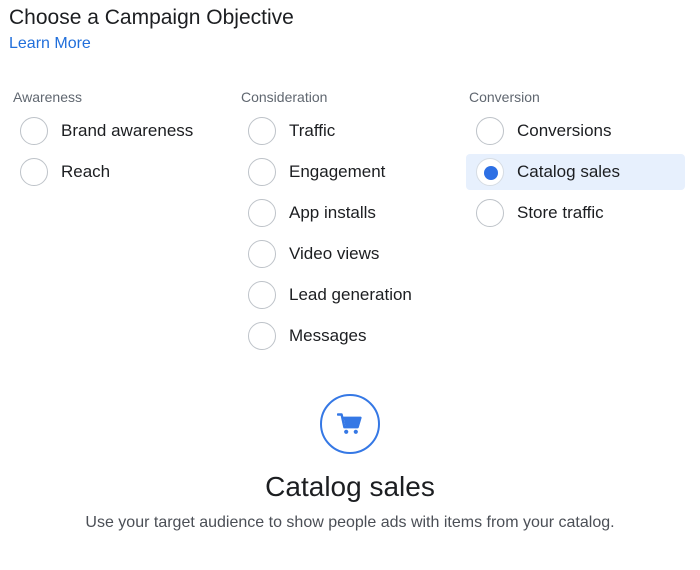  I want to click on option-label: Engagement, so click(337, 171).